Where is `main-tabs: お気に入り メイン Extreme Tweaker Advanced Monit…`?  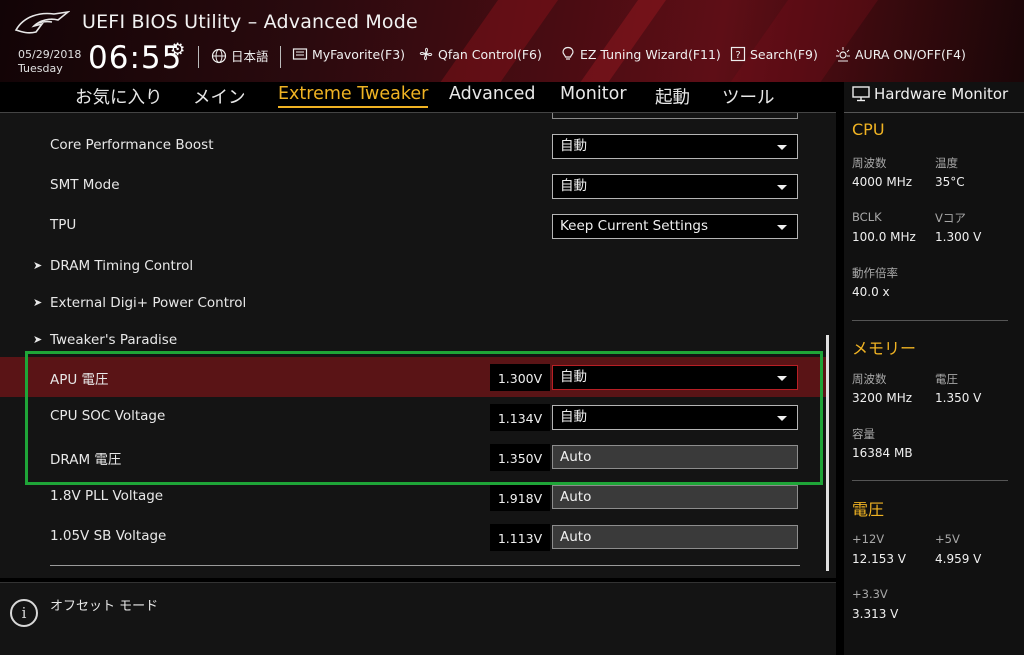
main-tabs: お気に入り メイン Extreme Tweaker Advanced Monit… is located at coordinates (418, 97).